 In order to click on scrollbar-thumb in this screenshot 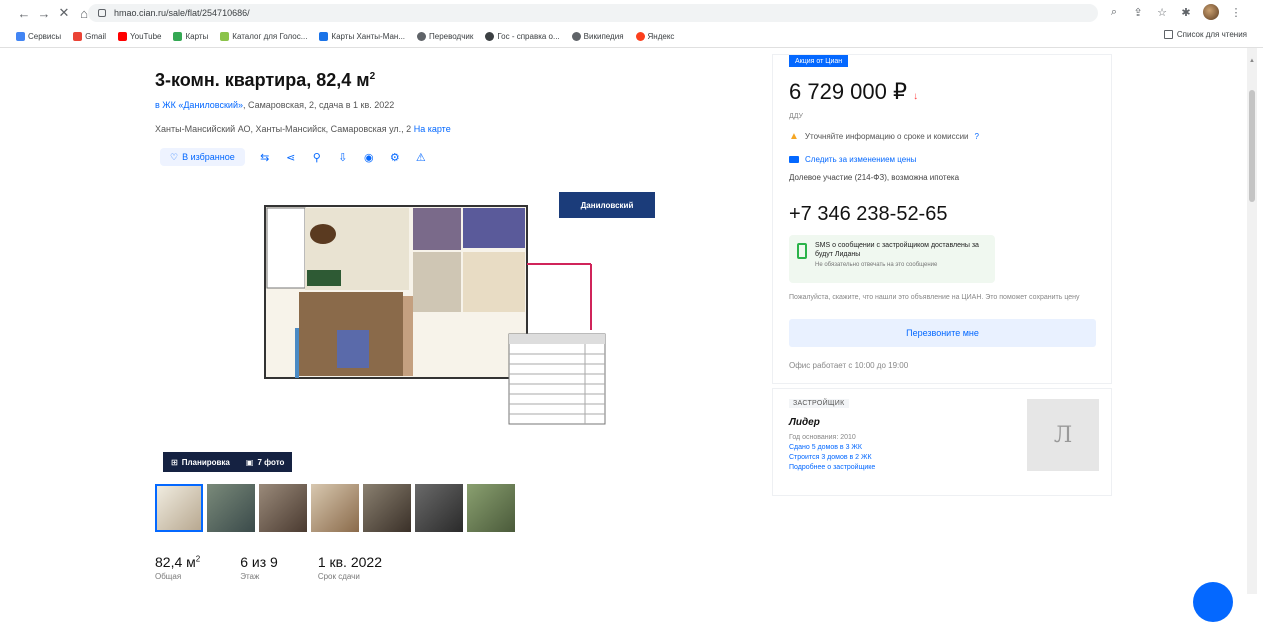, I will do `click(1252, 146)`.